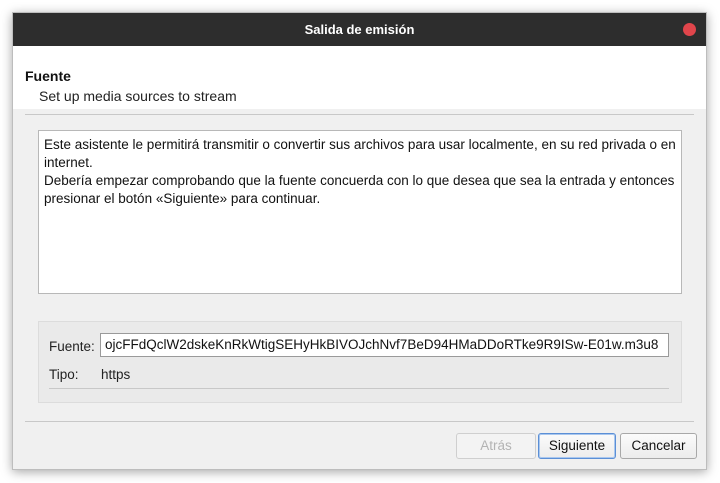 The height and width of the screenshot is (483, 720). What do you see at coordinates (116, 374) in the screenshot?
I see `type-value: https` at bounding box center [116, 374].